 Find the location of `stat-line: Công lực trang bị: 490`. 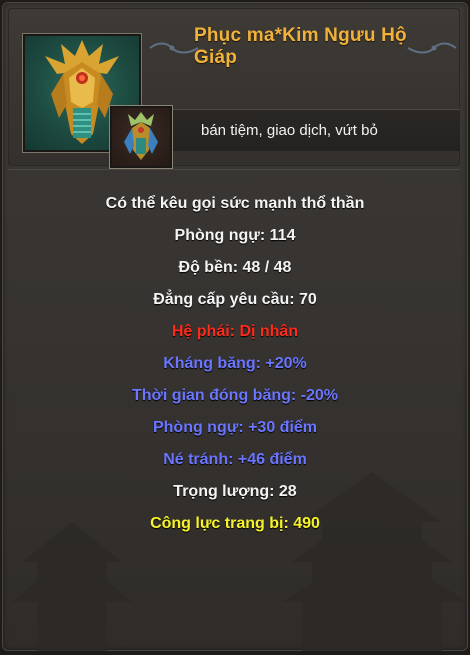

stat-line: Công lực trang bị: 490 is located at coordinates (235, 523).